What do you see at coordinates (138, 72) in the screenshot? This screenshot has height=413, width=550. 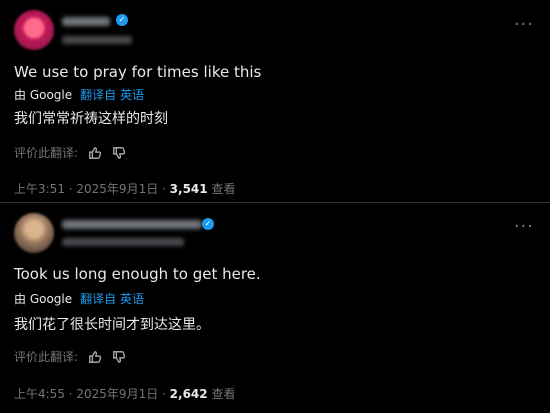 I see `post-text: We use to pray for times like this` at bounding box center [138, 72].